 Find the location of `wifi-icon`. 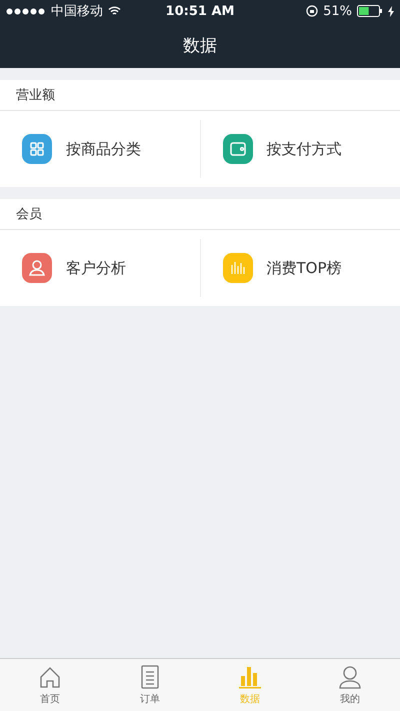

wifi-icon is located at coordinates (114, 11).